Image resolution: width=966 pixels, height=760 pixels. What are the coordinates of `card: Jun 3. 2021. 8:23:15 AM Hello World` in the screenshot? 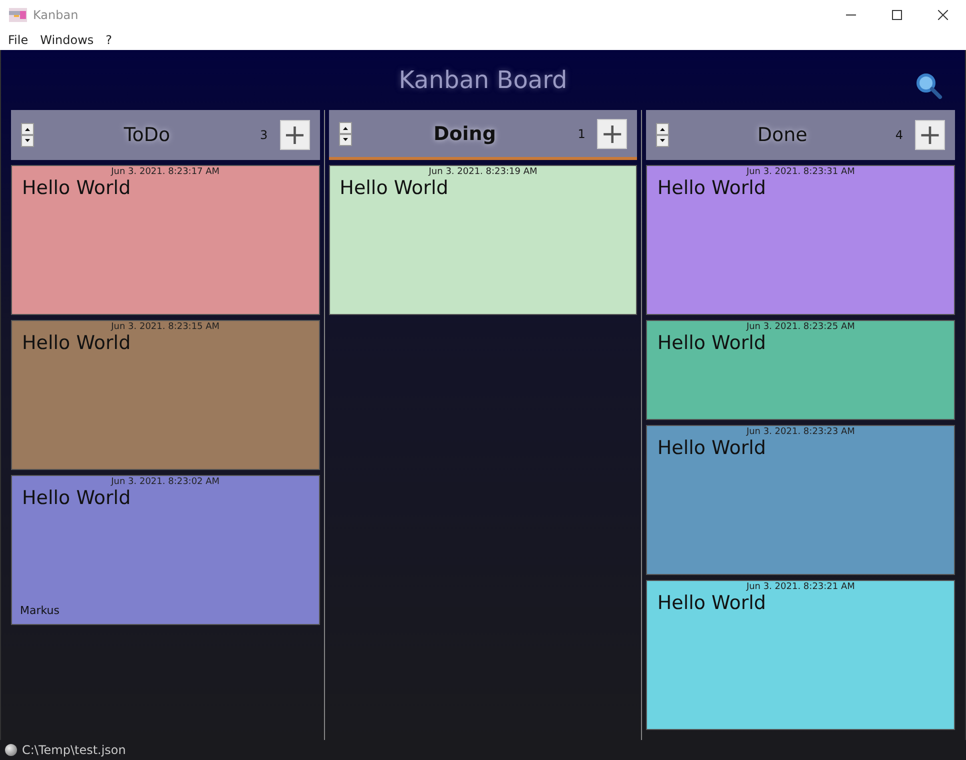 It's located at (165, 395).